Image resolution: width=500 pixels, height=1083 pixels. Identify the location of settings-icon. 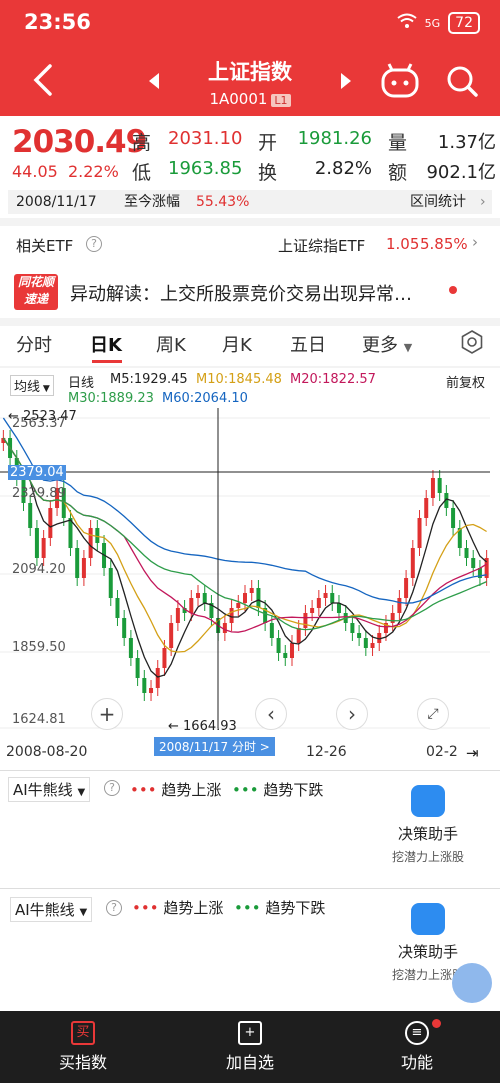
(472, 342).